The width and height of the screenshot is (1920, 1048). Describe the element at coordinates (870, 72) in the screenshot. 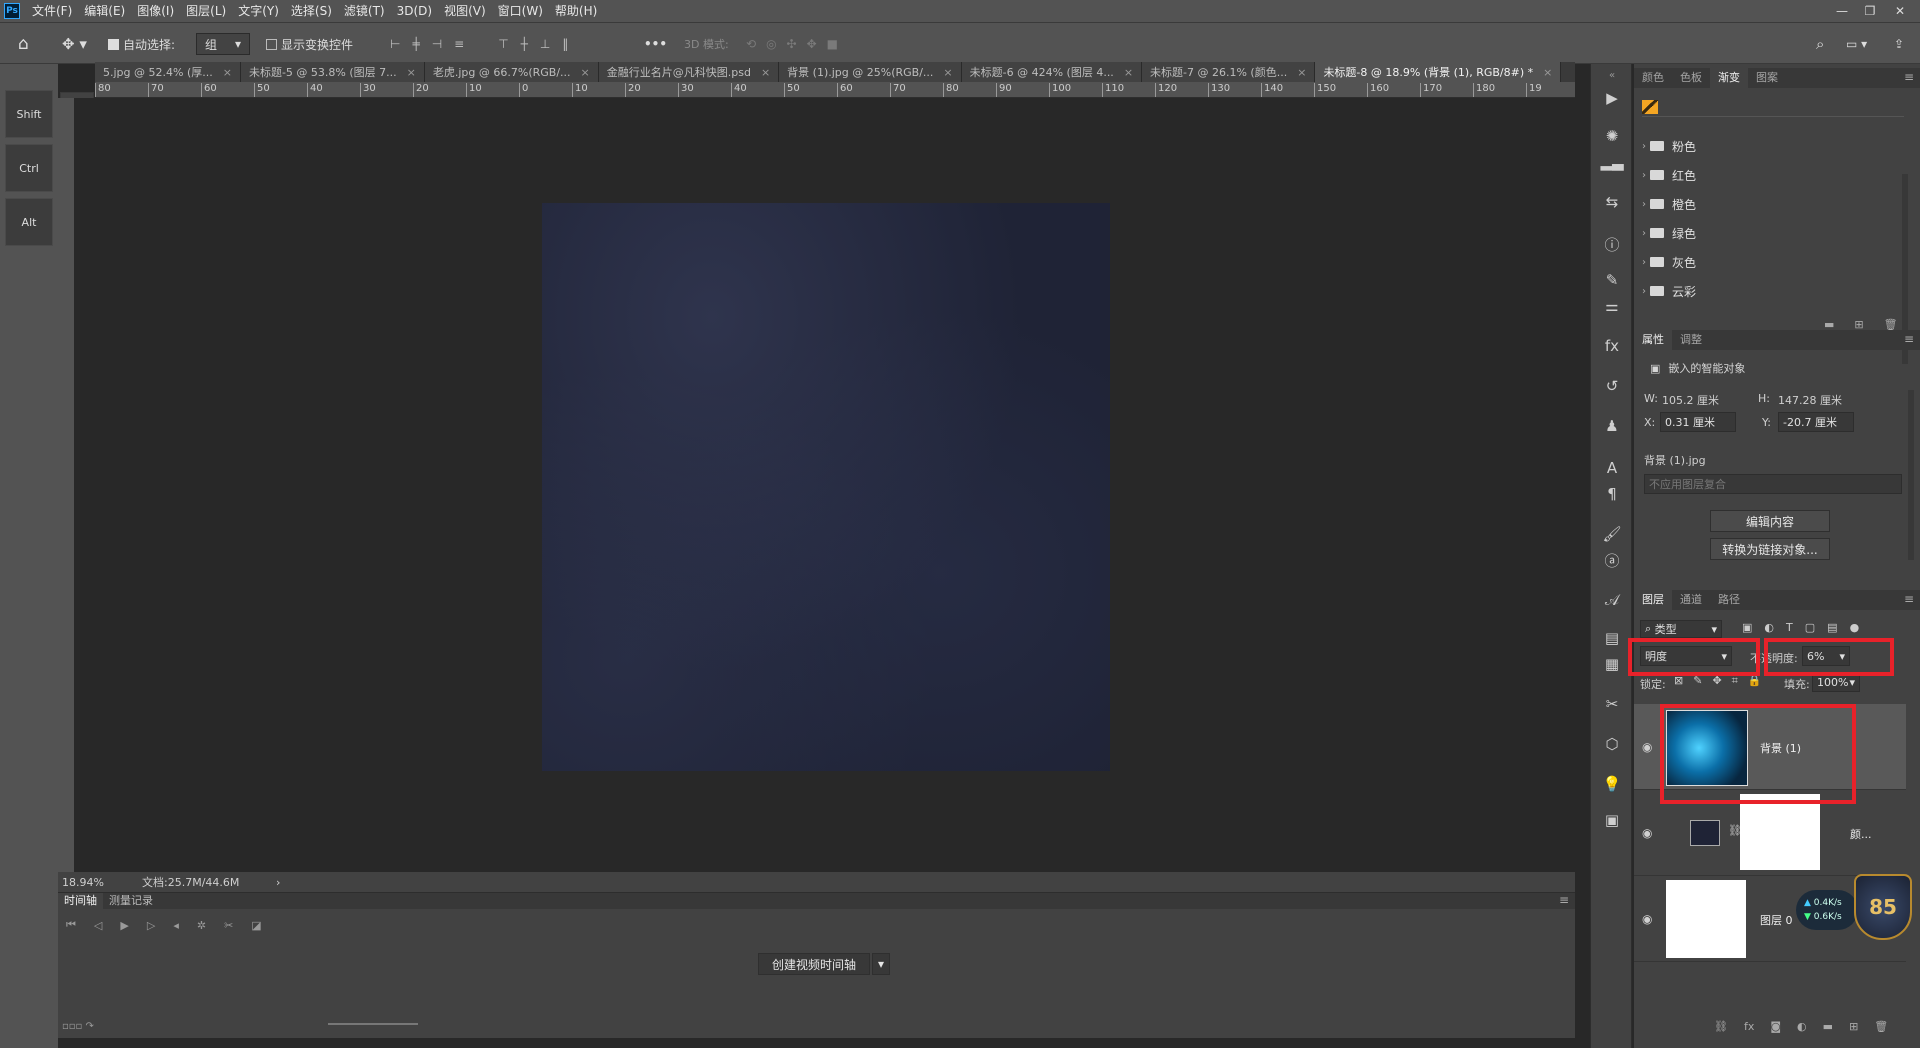

I see `document-tab: 背景 (1).jpg @ 25%(RGB/... ×` at that location.